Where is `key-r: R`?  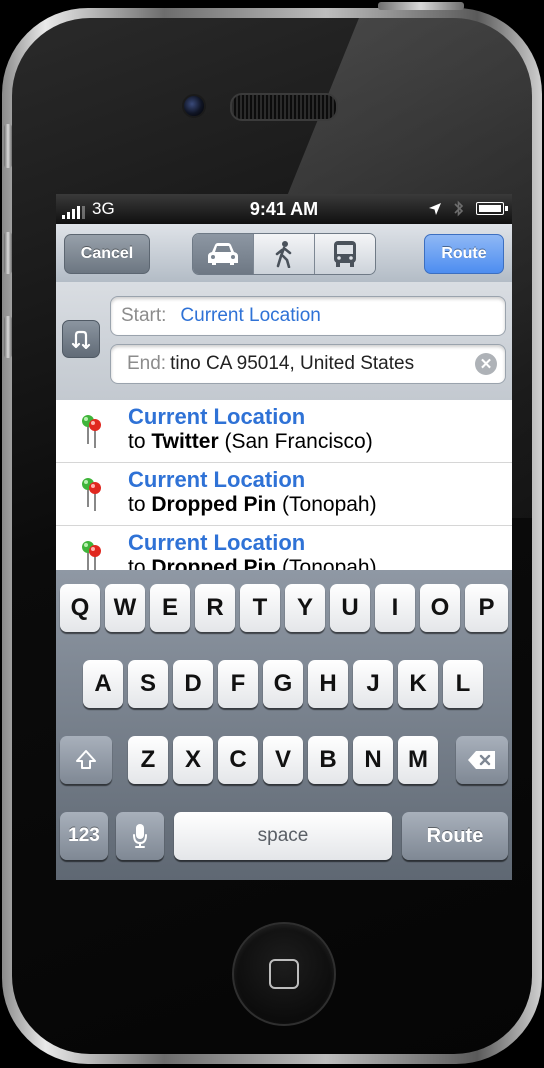 key-r: R is located at coordinates (215, 608).